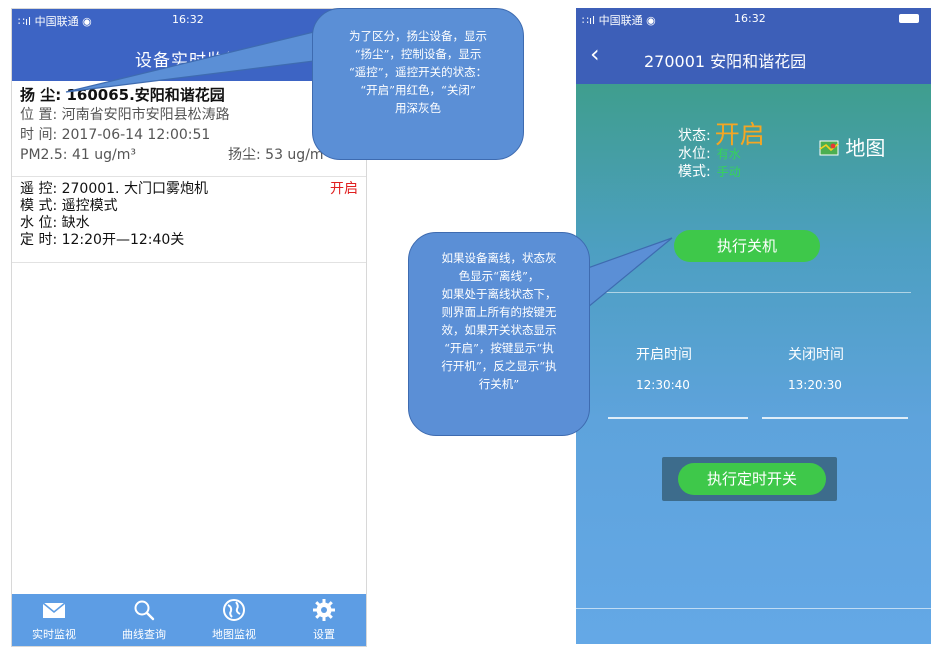 The height and width of the screenshot is (649, 933). Describe the element at coordinates (499, 366) in the screenshot. I see `callout-line: 行开机”，反之显示“执` at that location.